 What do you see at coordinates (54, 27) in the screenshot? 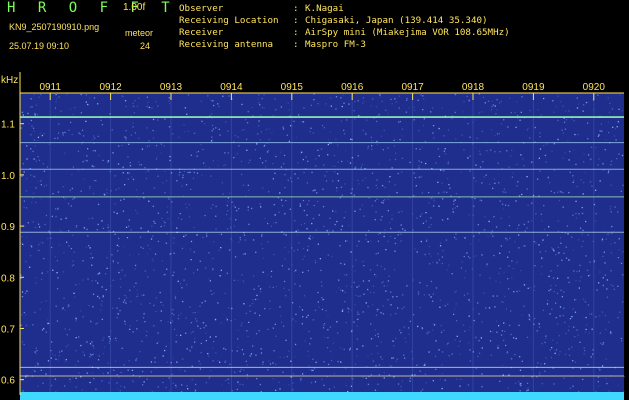
I see `filename-label: KN9_2507190910.png` at bounding box center [54, 27].